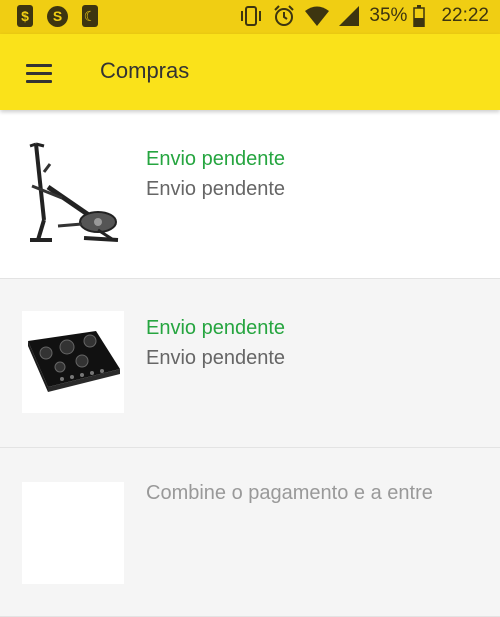 The width and height of the screenshot is (500, 617). What do you see at coordinates (419, 16) in the screenshot?
I see `battery-icon` at bounding box center [419, 16].